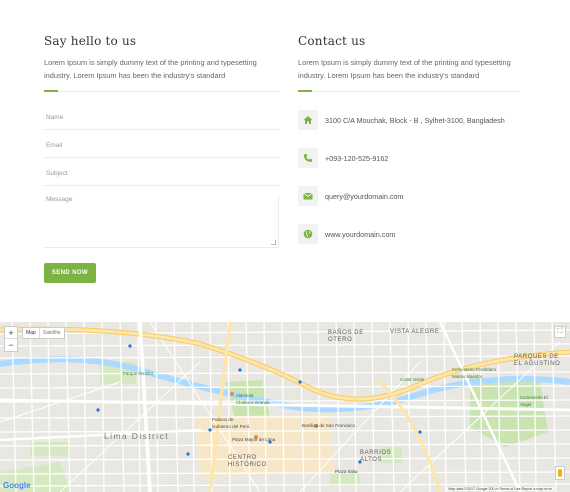  Describe the element at coordinates (11, 345) in the screenshot. I see `zoom-out-button: −` at that location.